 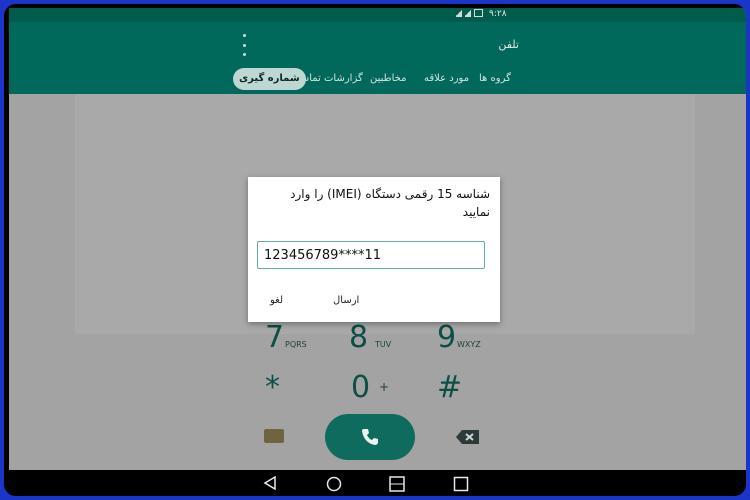 I want to click on dial-key-hash: #, so click(x=449, y=387).